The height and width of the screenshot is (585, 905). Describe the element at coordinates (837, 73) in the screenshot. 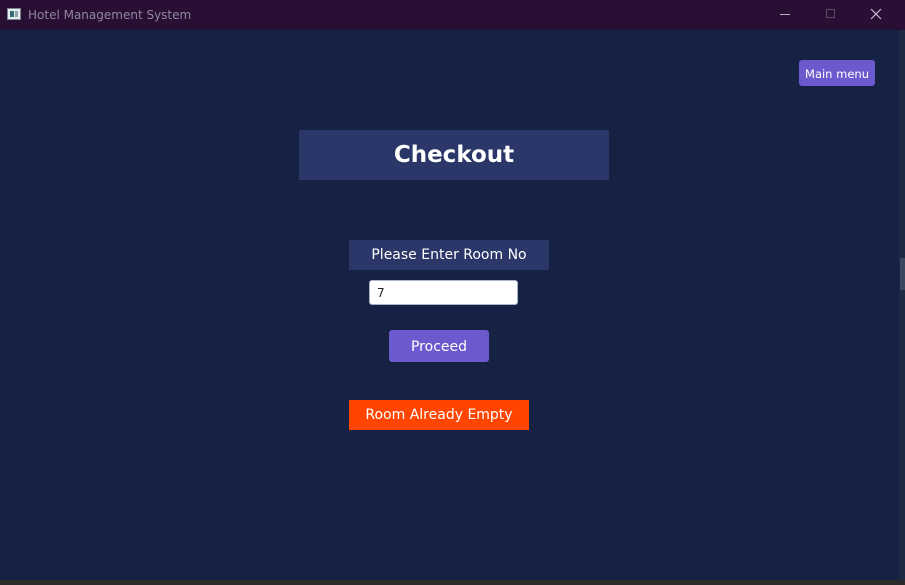

I see `main-menu-button: Main menu` at that location.